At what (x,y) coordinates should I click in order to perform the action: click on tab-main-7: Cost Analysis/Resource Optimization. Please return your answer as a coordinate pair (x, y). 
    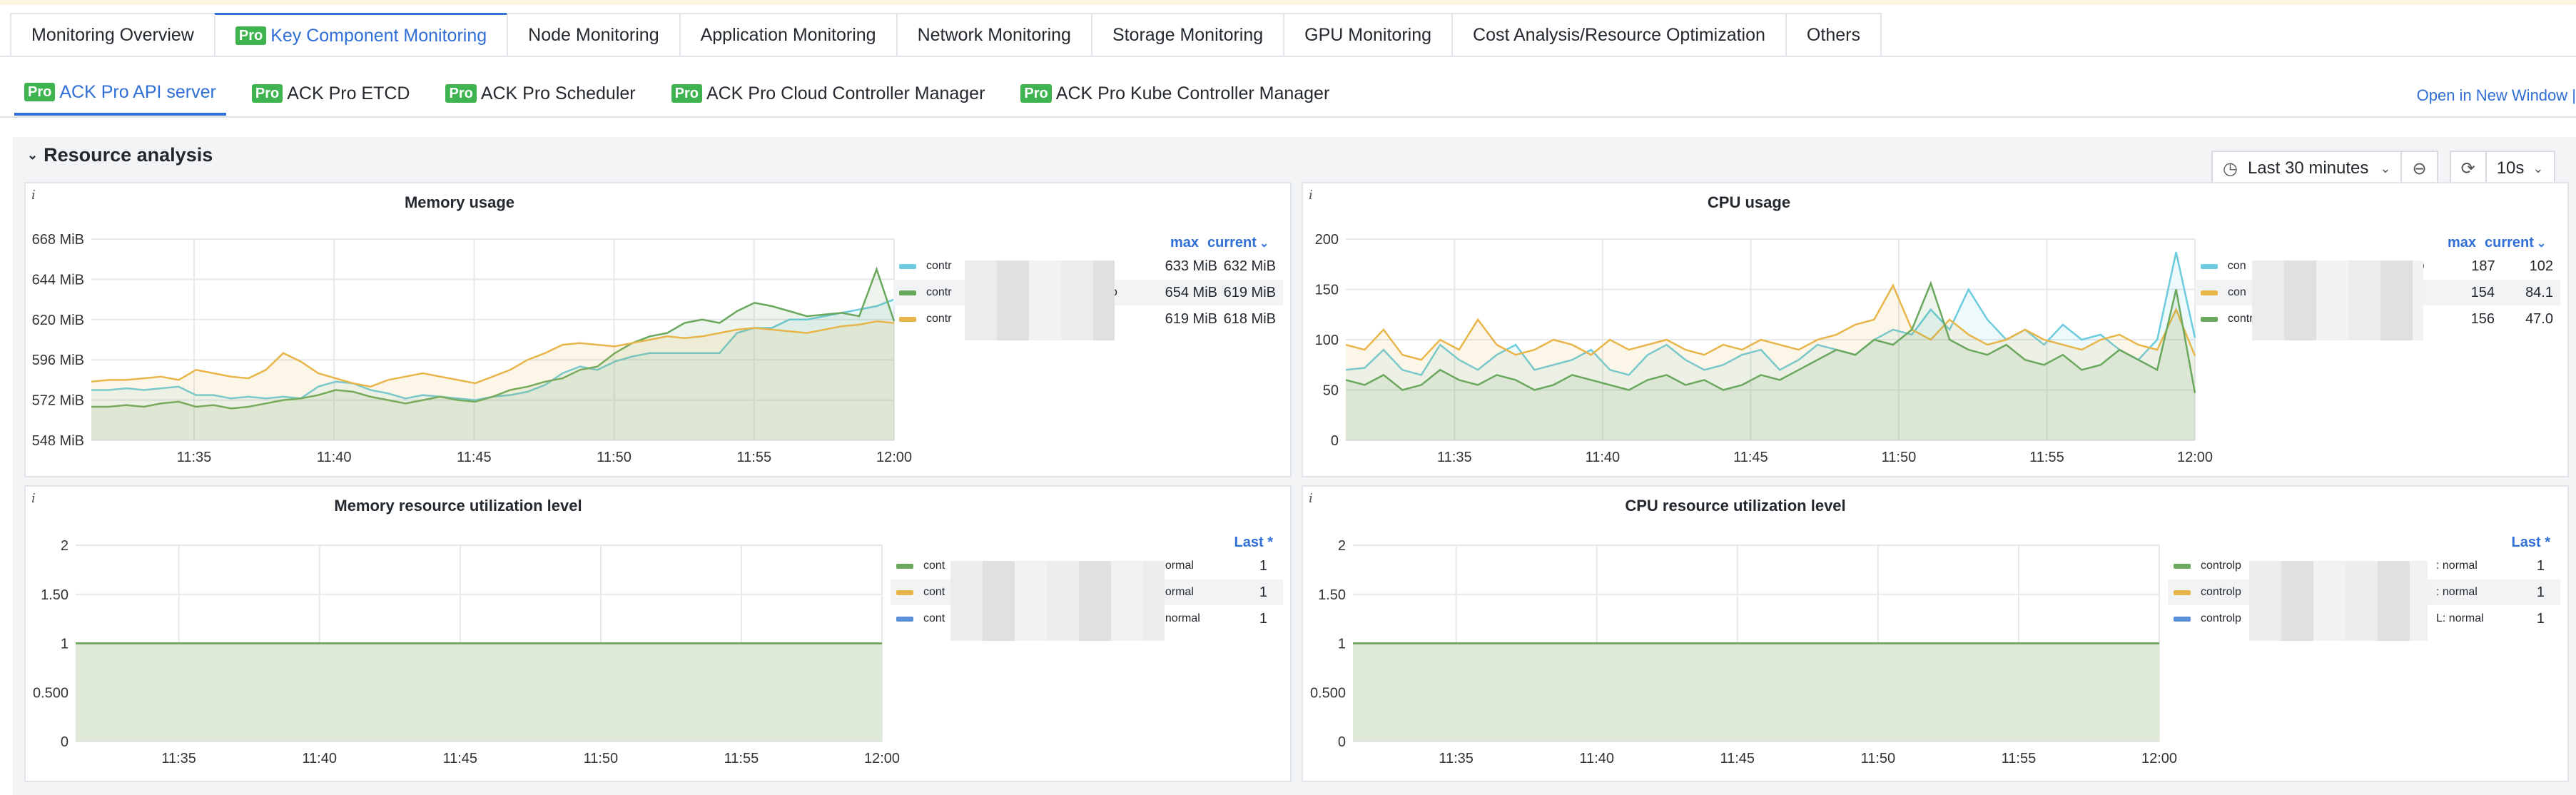
    Looking at the image, I should click on (1618, 35).